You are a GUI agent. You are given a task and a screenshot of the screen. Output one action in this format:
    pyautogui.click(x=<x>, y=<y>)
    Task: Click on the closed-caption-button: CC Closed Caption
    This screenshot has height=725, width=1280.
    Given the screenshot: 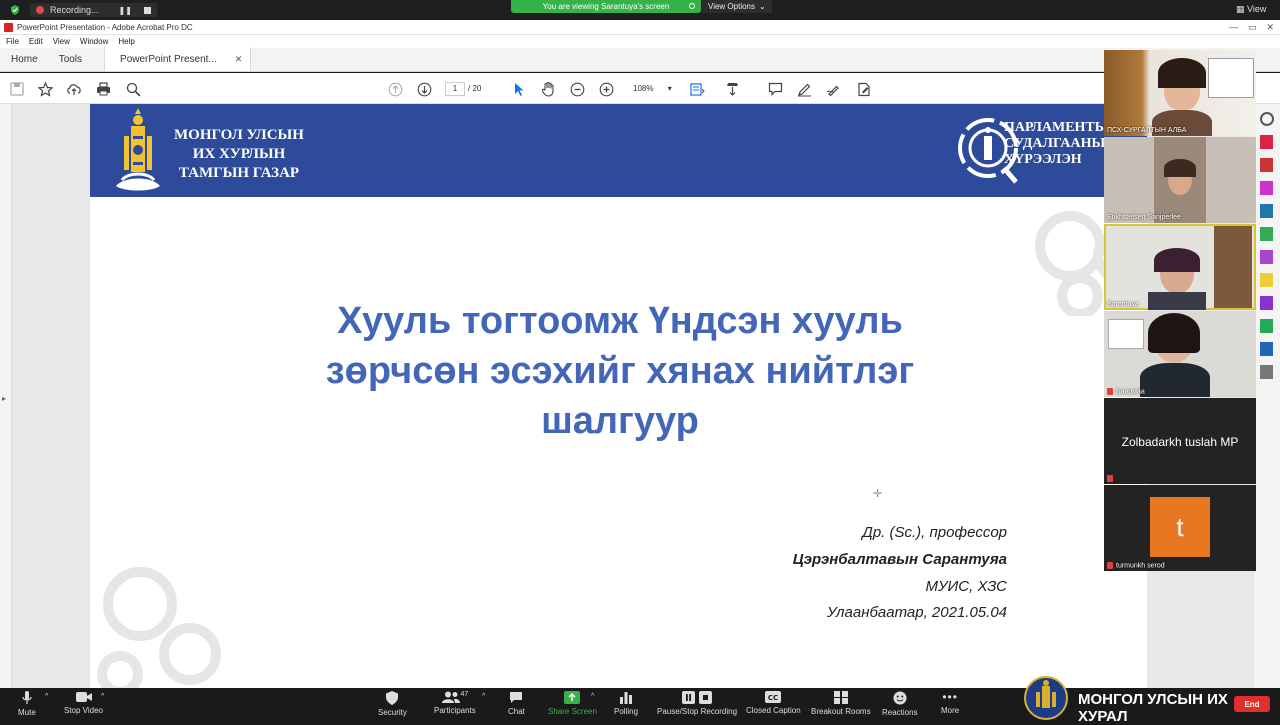 What is the action you would take?
    pyautogui.click(x=773, y=703)
    